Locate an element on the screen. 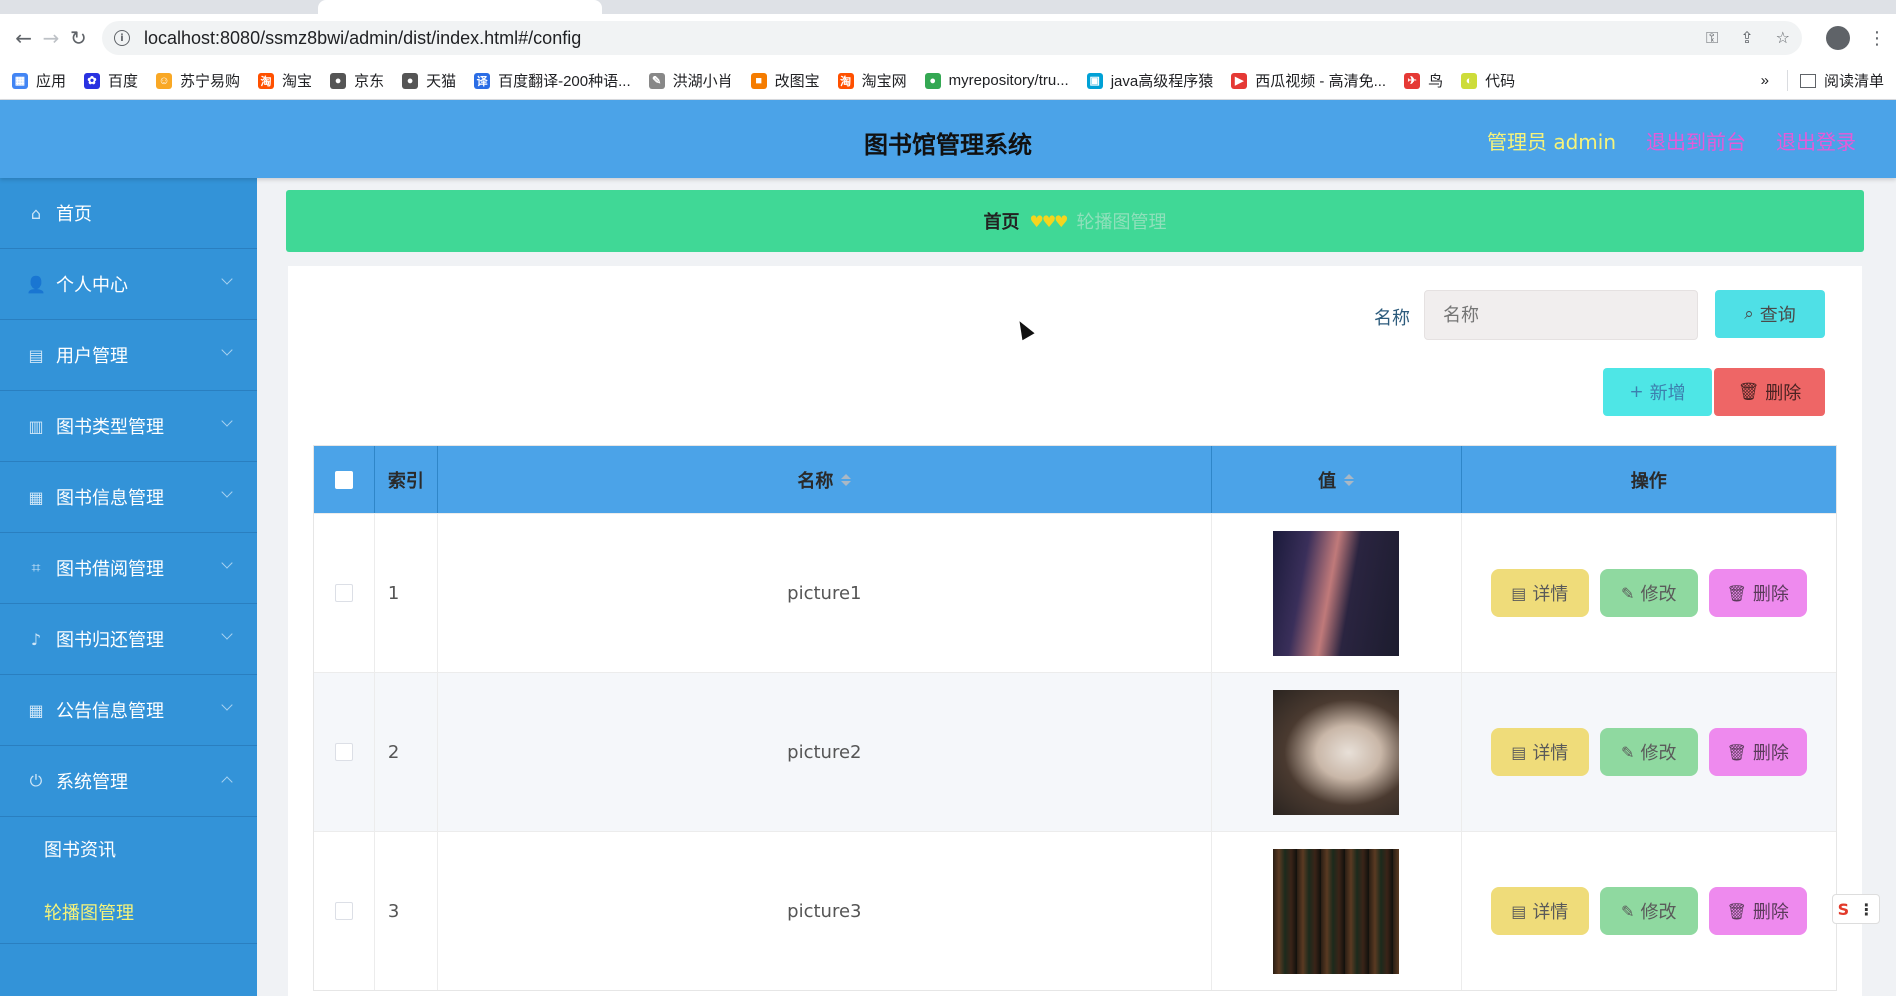 The height and width of the screenshot is (996, 1896). reading-list: 阅读清单 is located at coordinates (1835, 80).